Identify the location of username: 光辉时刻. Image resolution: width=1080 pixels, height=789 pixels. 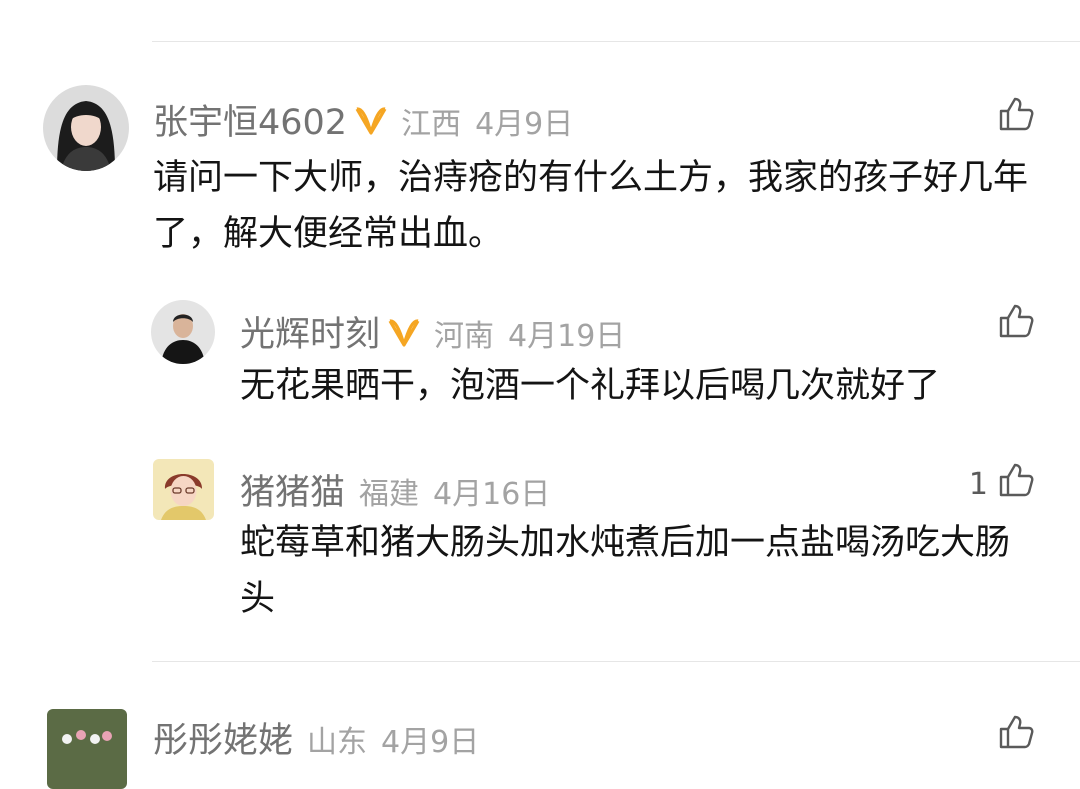
(310, 331).